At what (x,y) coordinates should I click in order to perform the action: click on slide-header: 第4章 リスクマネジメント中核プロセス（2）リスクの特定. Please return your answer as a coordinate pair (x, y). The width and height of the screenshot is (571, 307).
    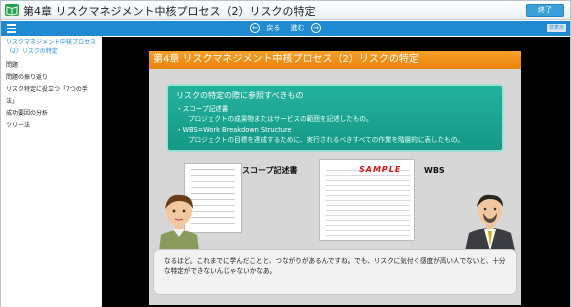
    Looking at the image, I should click on (335, 60).